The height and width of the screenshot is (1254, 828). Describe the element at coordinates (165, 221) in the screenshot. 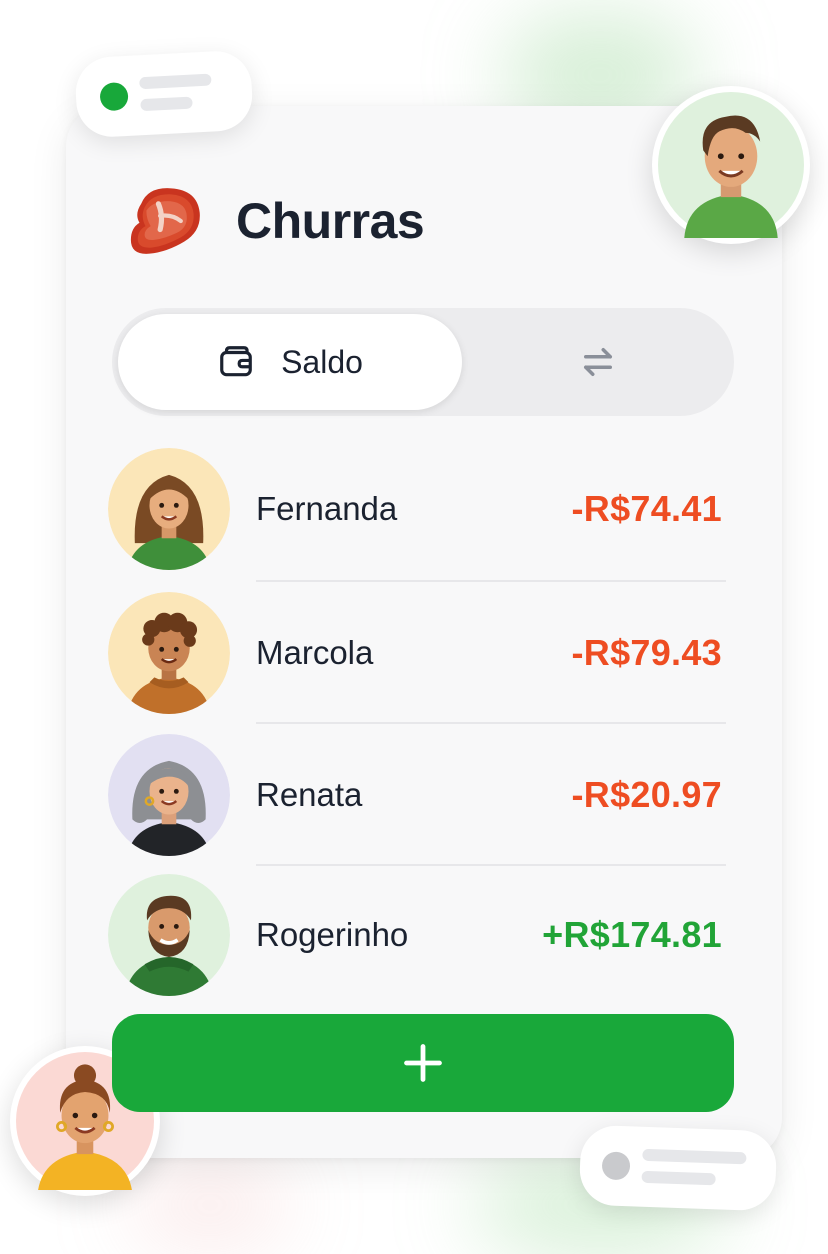

I see `steak-icon` at that location.